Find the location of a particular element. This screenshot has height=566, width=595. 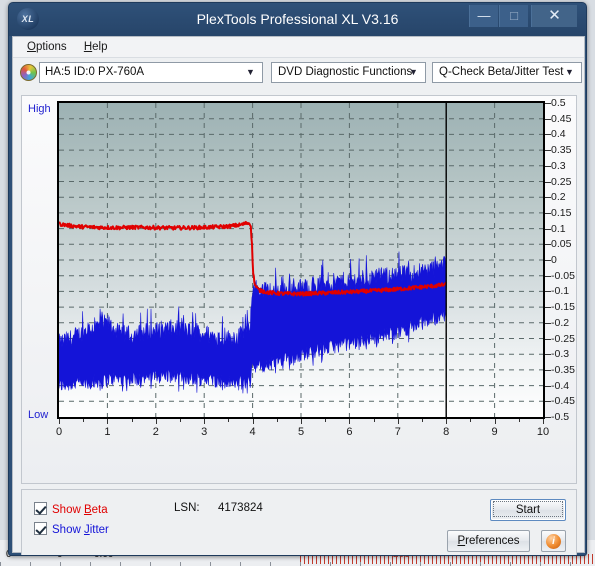

menu-item-help: Help is located at coordinates (99, 47).